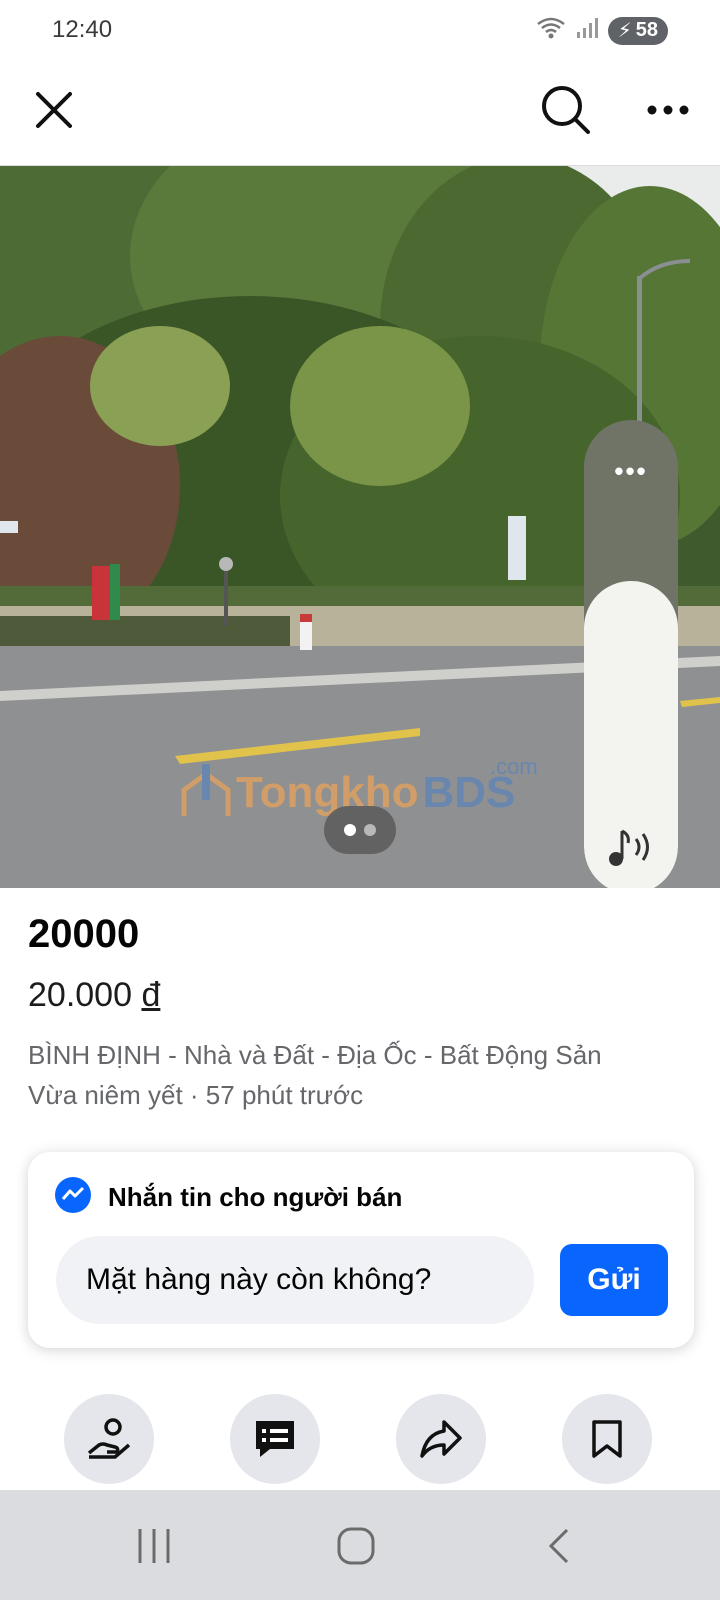  I want to click on more-options-button, so click(668, 110).